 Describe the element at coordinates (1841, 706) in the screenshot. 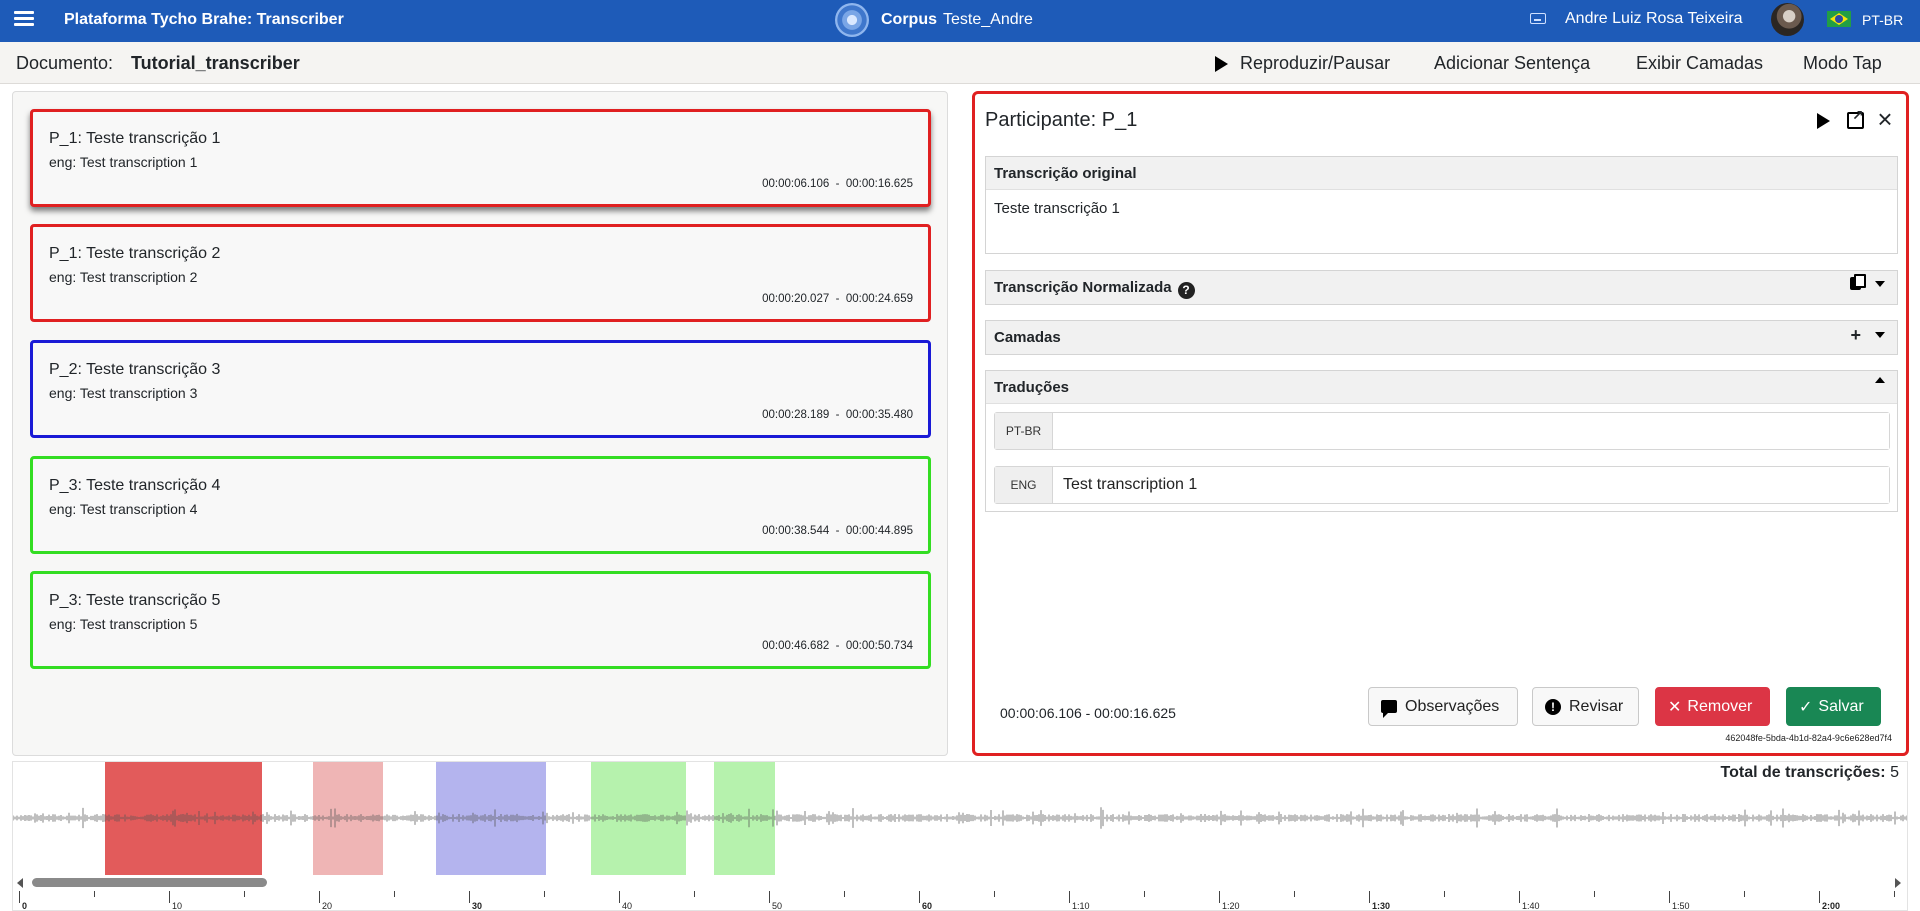

I see `save-label: Salvar` at that location.